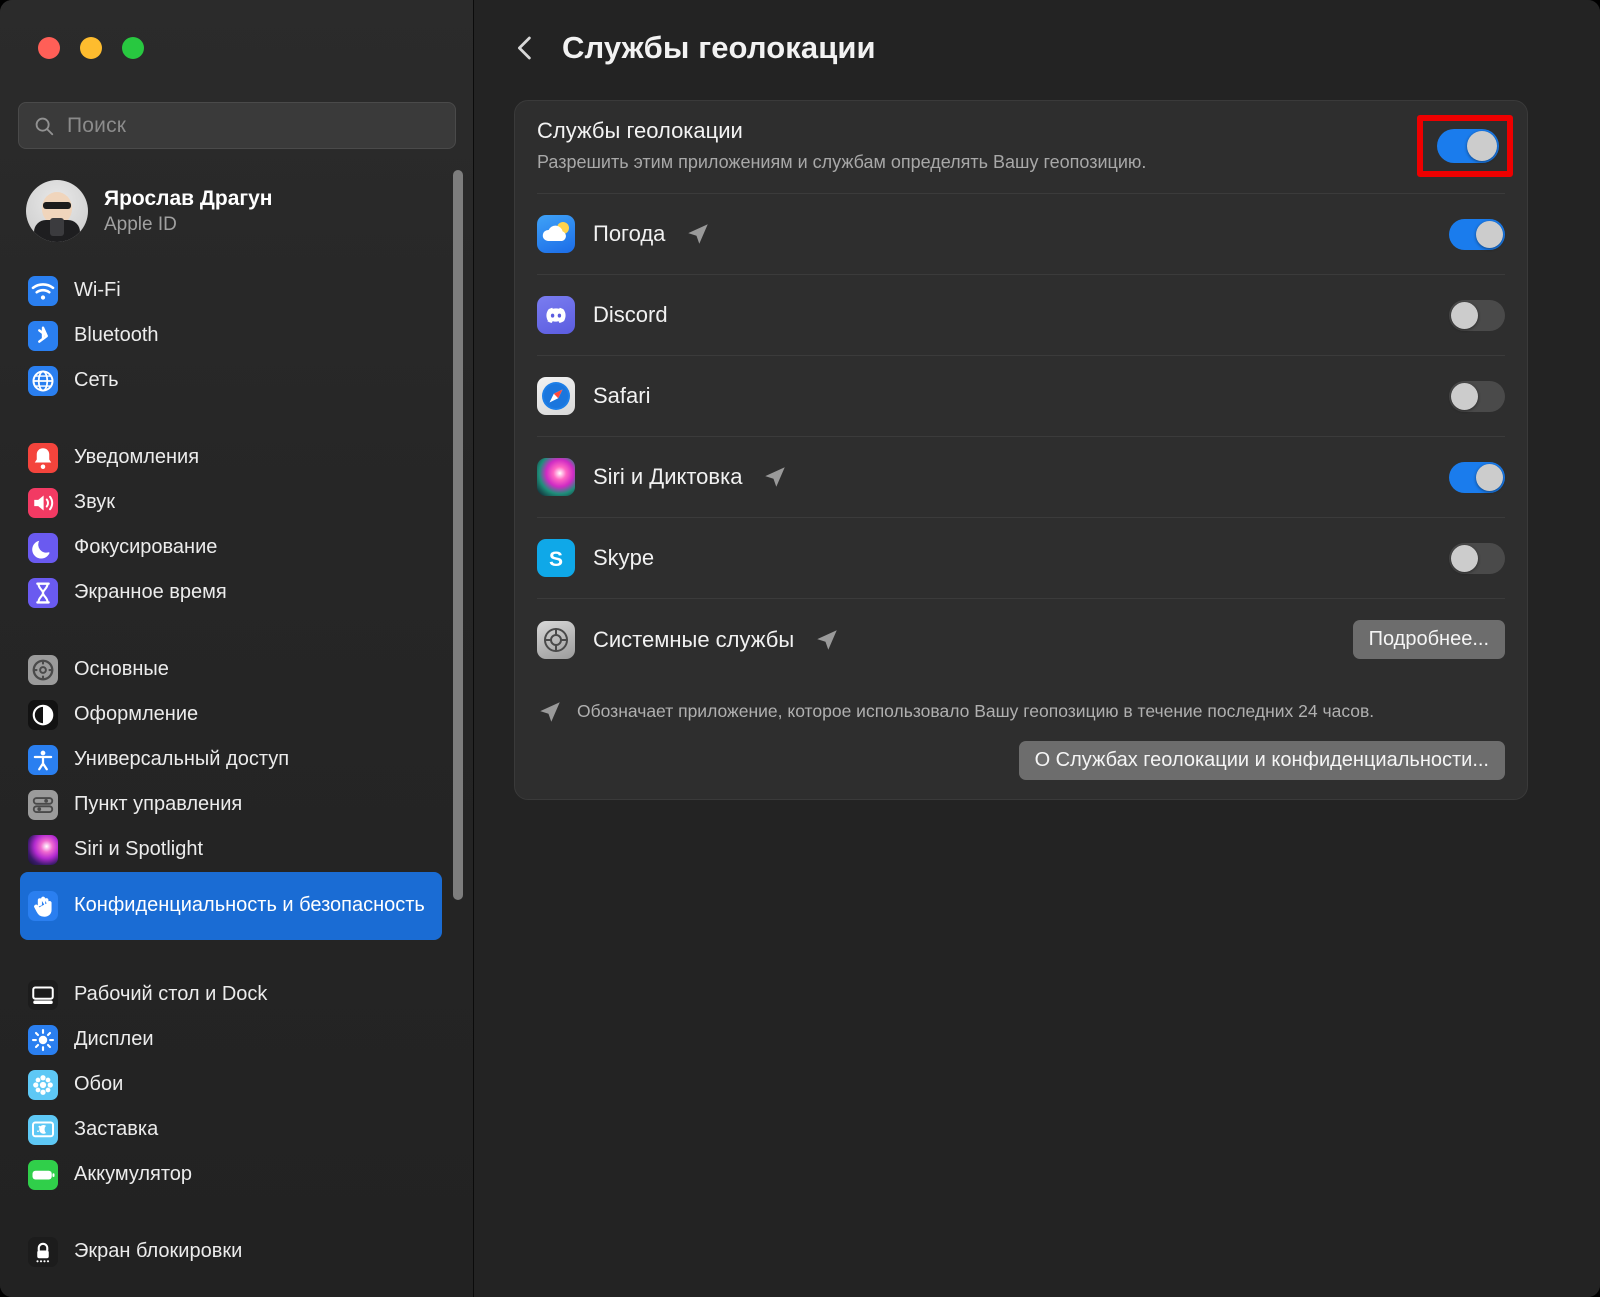  Describe the element at coordinates (622, 395) in the screenshot. I see `app-name: Safari` at that location.